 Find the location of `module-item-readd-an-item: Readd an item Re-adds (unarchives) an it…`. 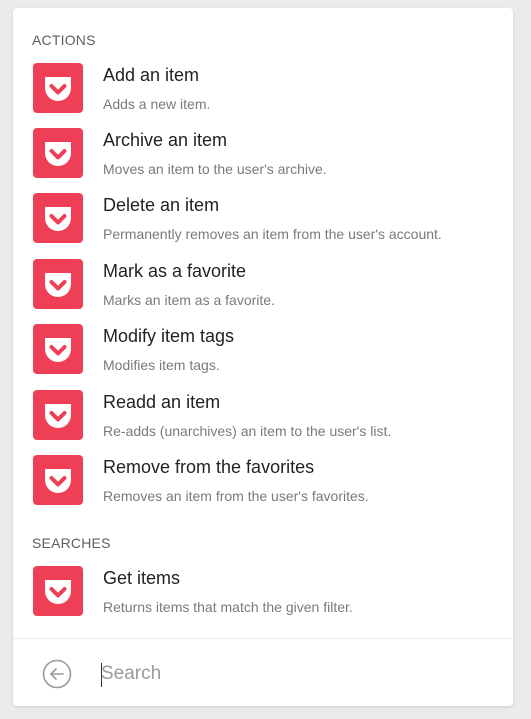

module-item-readd-an-item: Readd an item Re-adds (unarchives) an it… is located at coordinates (263, 421).